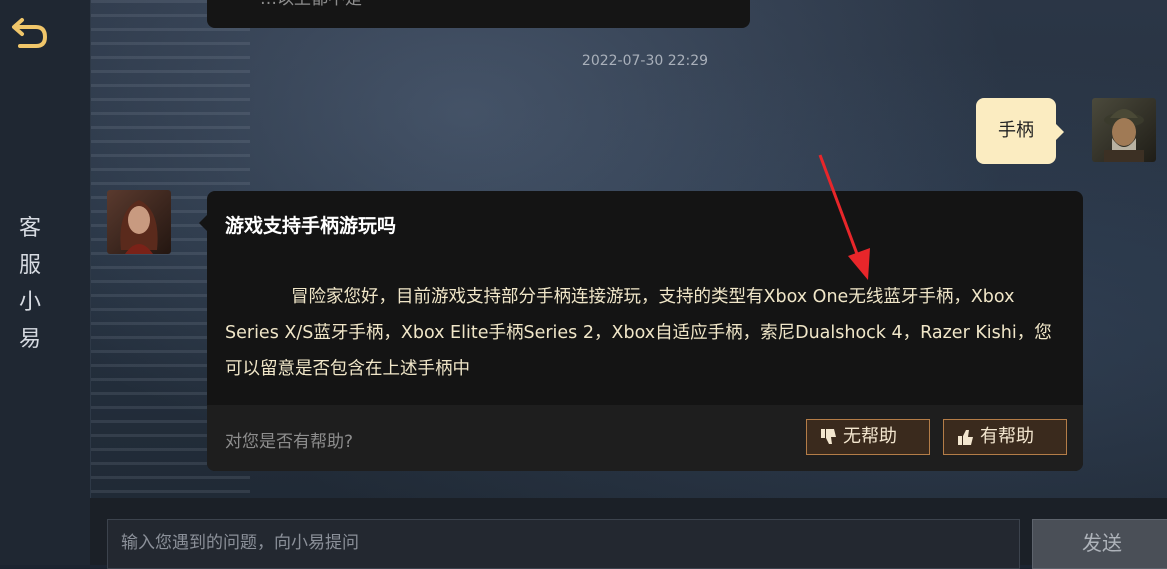 The width and height of the screenshot is (1167, 569). I want to click on assistant-avatar, so click(139, 222).